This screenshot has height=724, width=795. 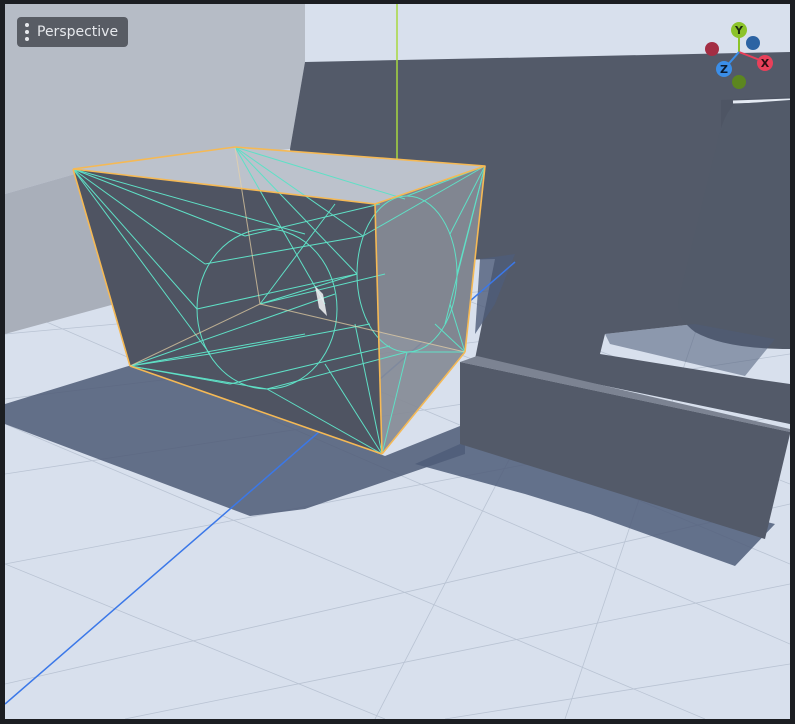 I want to click on gizmo-neg-z-handle, so click(x=753, y=43).